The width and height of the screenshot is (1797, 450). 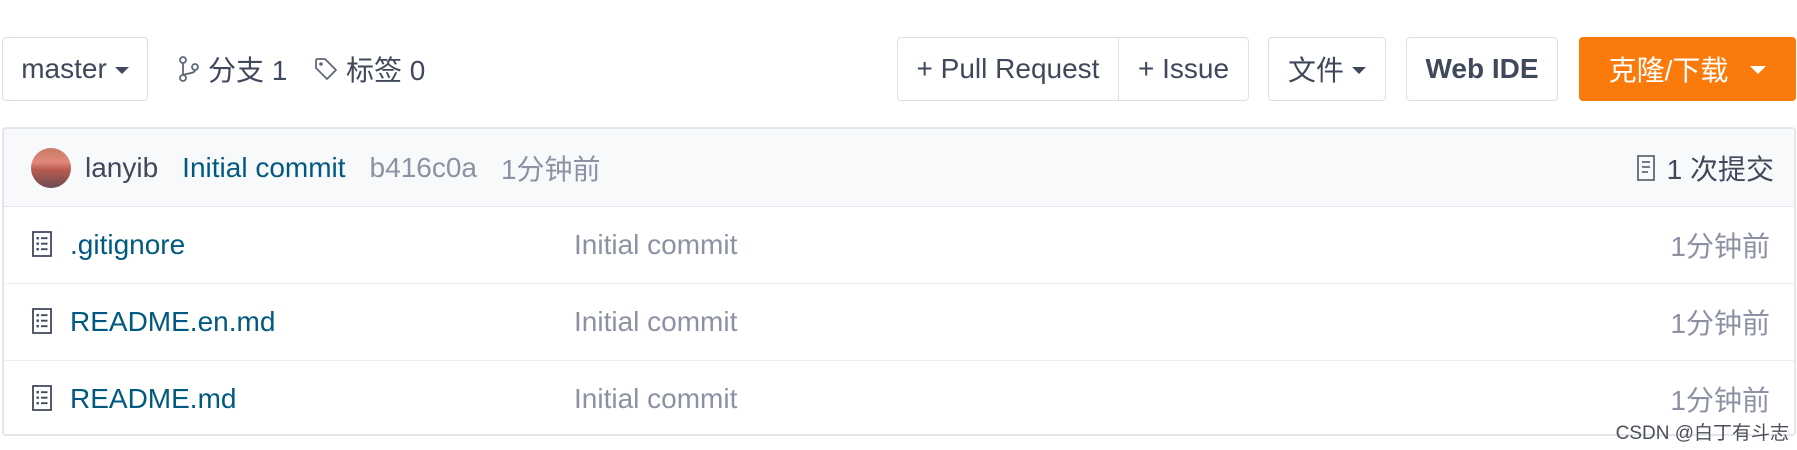 I want to click on file-name-link: .gitignore, so click(x=127, y=245).